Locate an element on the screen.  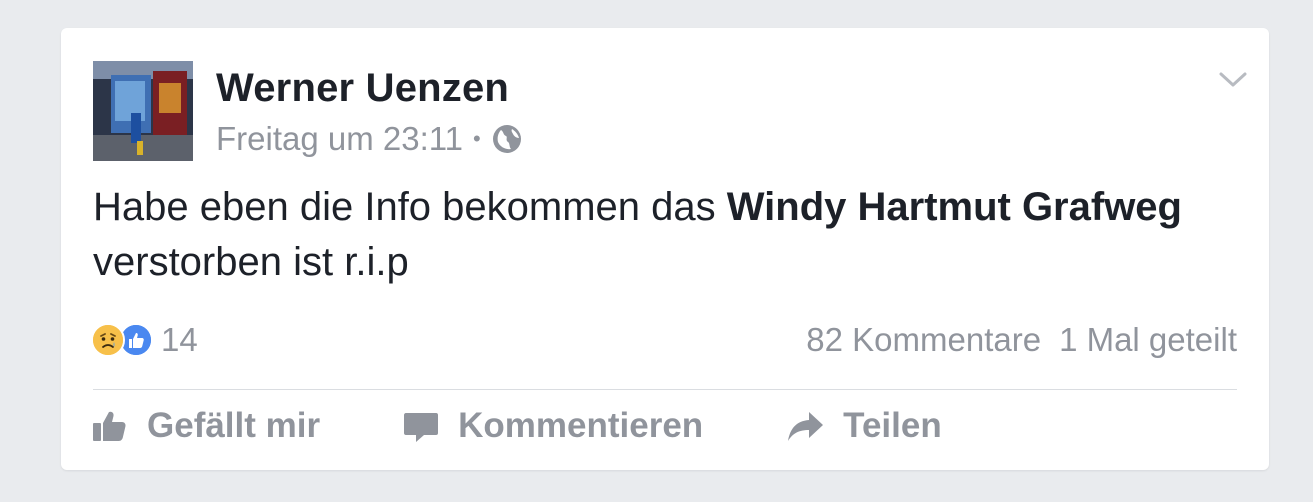
reaction-count: 14 is located at coordinates (179, 339).